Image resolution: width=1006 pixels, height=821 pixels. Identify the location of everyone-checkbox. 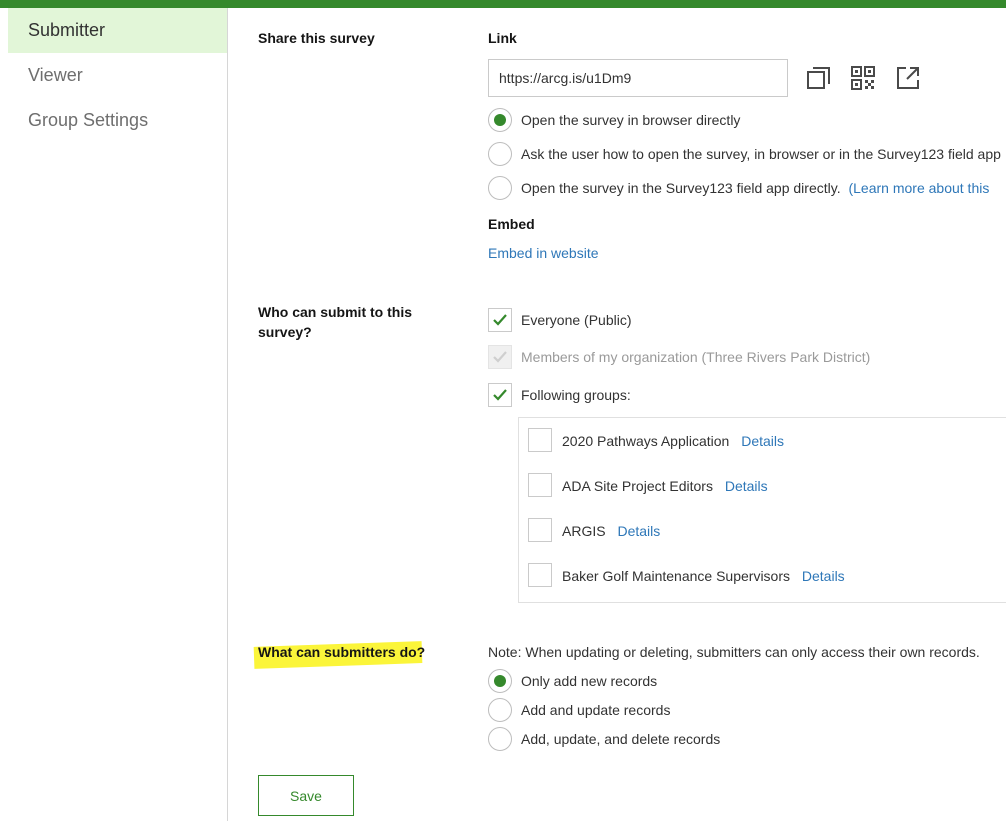
(500, 320).